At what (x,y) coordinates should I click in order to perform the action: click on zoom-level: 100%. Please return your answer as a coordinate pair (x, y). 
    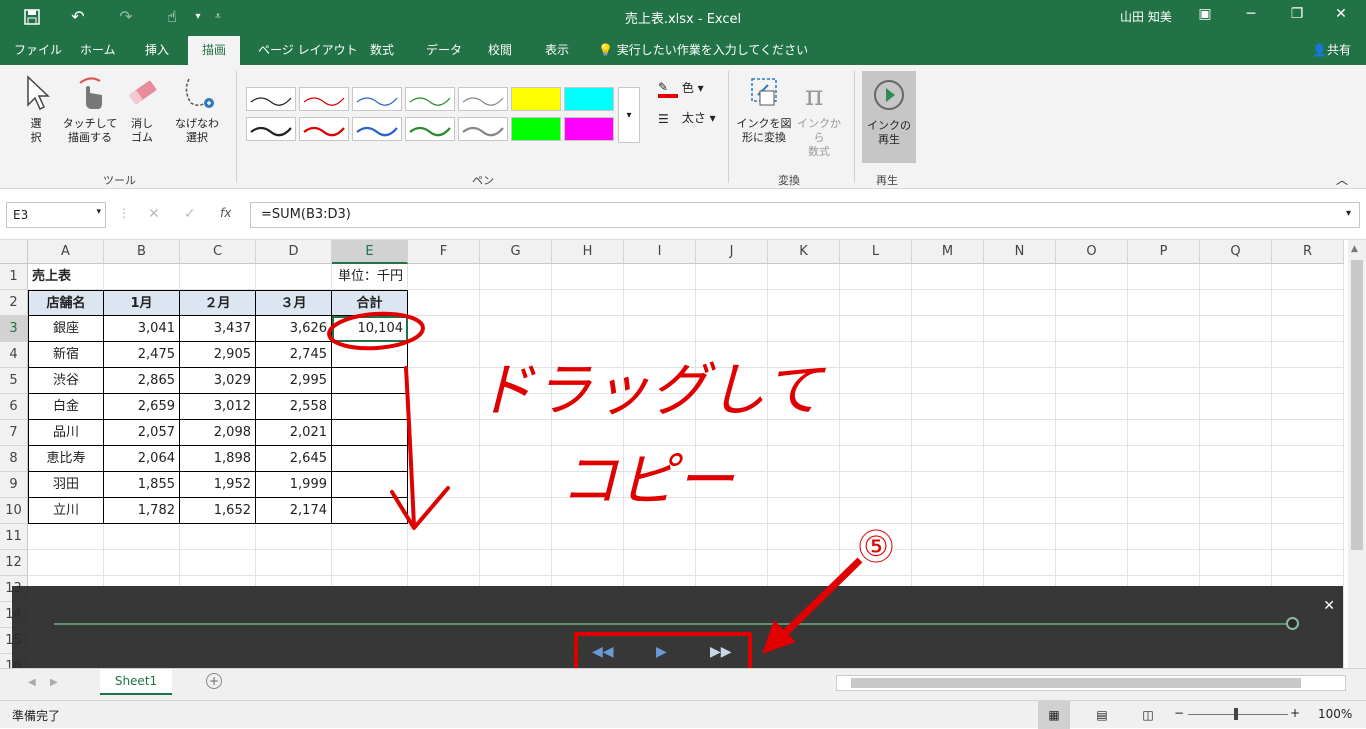
    Looking at the image, I should click on (1335, 714).